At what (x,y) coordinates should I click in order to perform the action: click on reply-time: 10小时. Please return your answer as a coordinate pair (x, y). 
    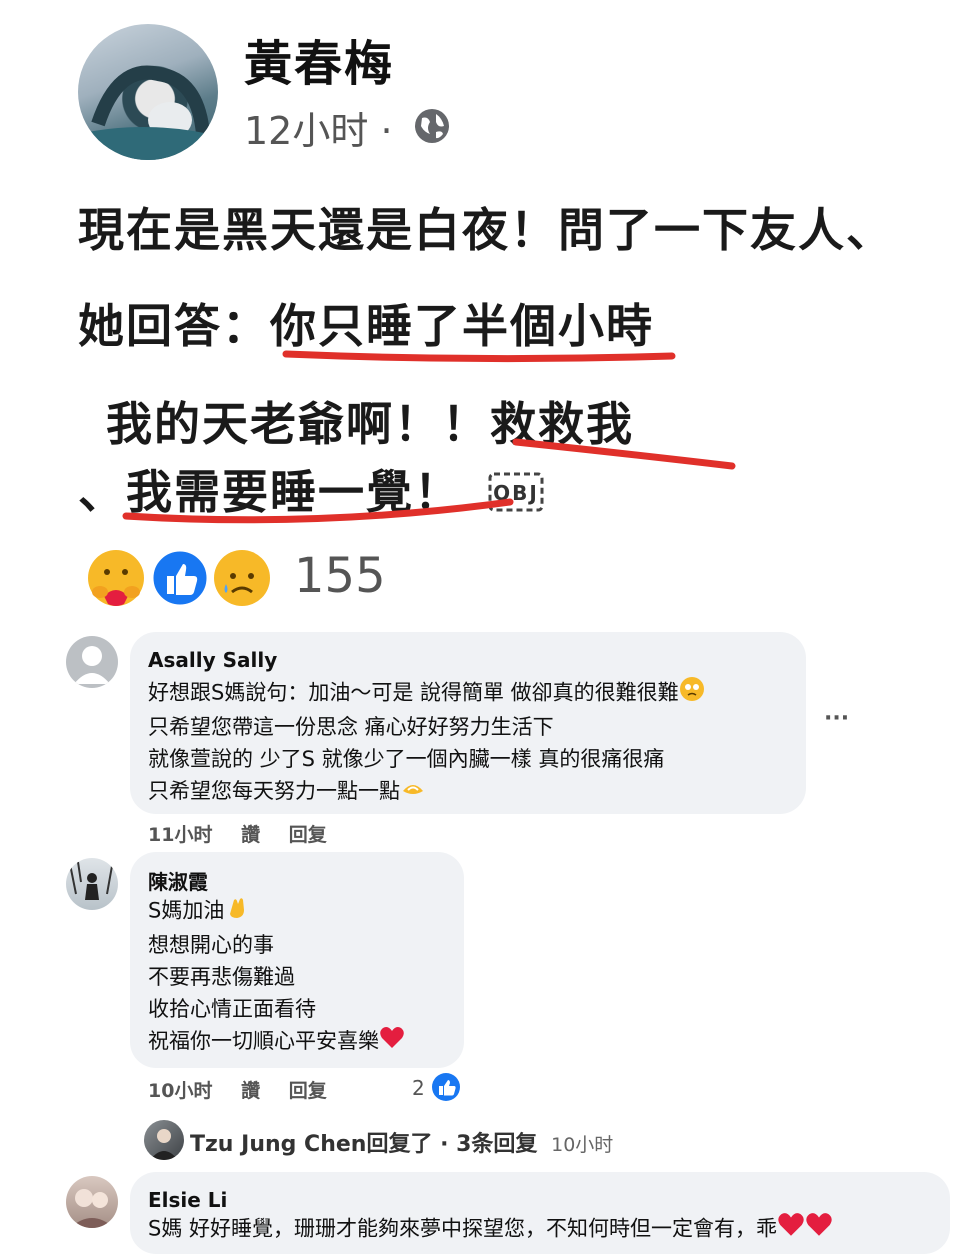
    Looking at the image, I should click on (582, 1145).